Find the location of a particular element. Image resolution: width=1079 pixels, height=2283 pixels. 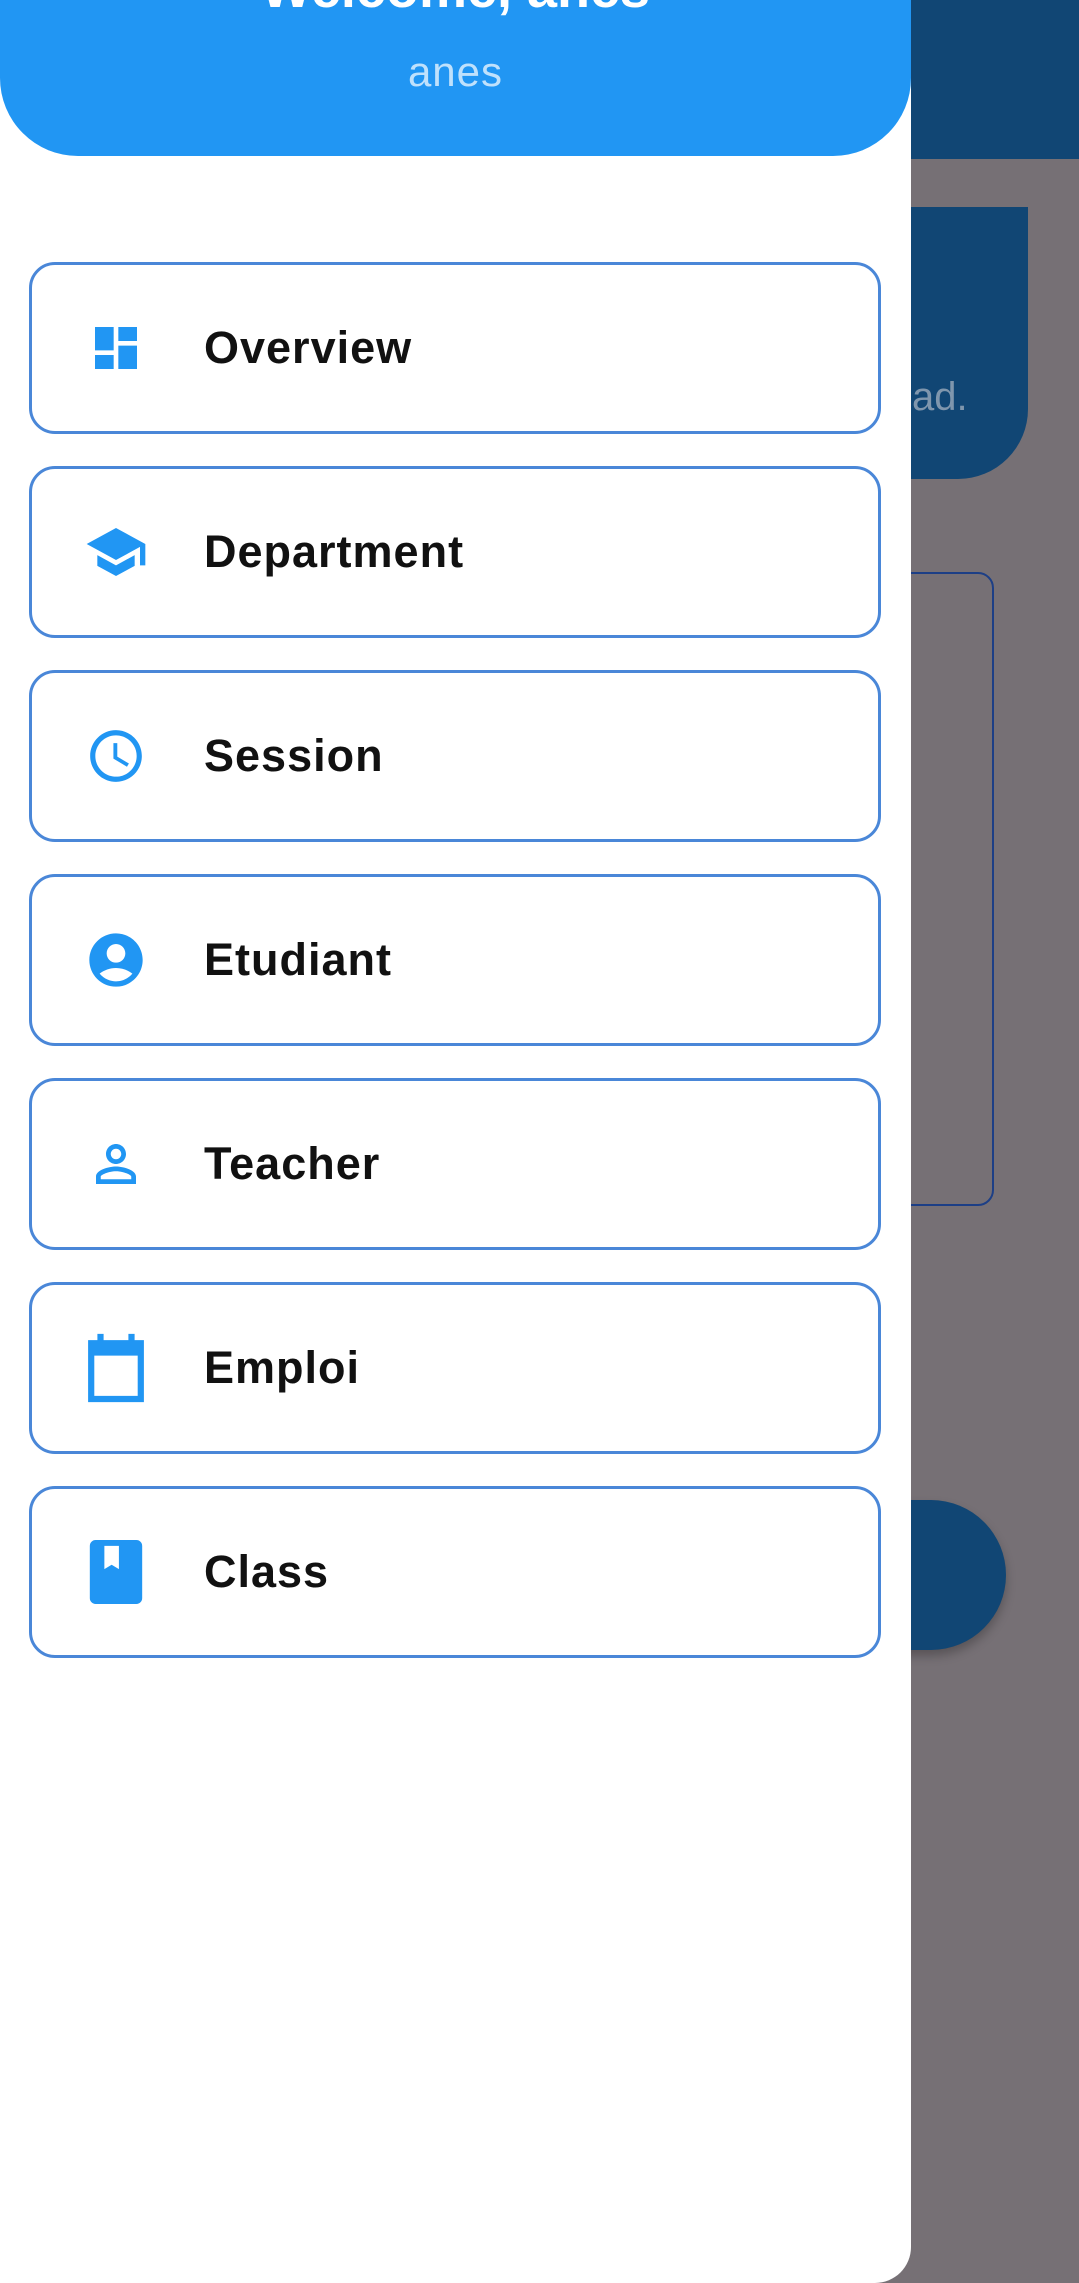

menu-item-teacher: Teacher is located at coordinates (455, 1164).